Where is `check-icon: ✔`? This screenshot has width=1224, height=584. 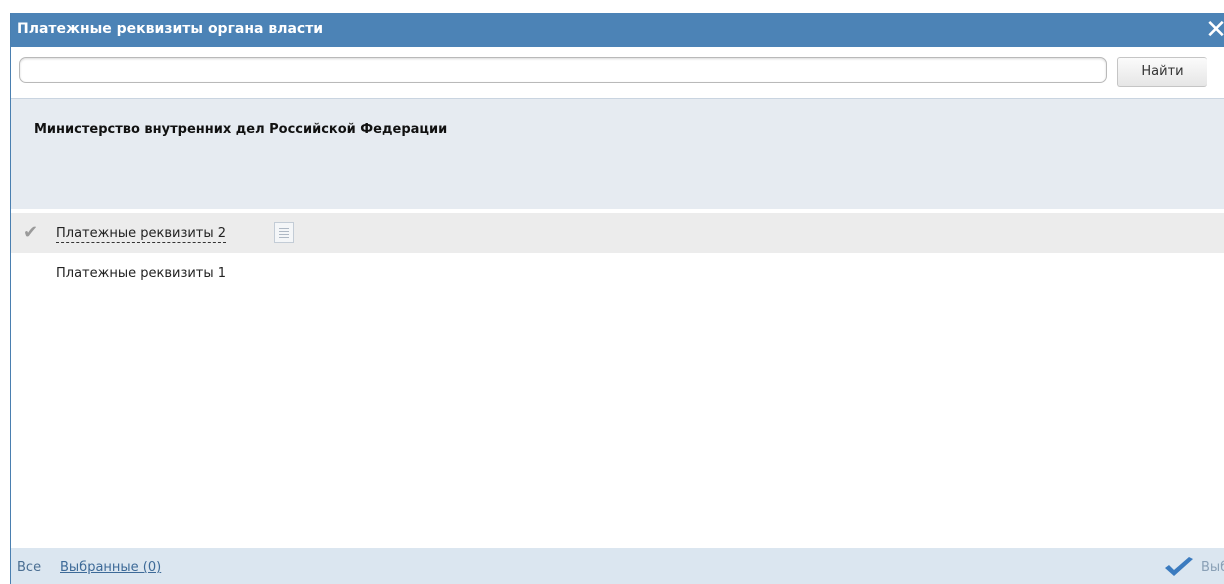 check-icon: ✔ is located at coordinates (31, 232).